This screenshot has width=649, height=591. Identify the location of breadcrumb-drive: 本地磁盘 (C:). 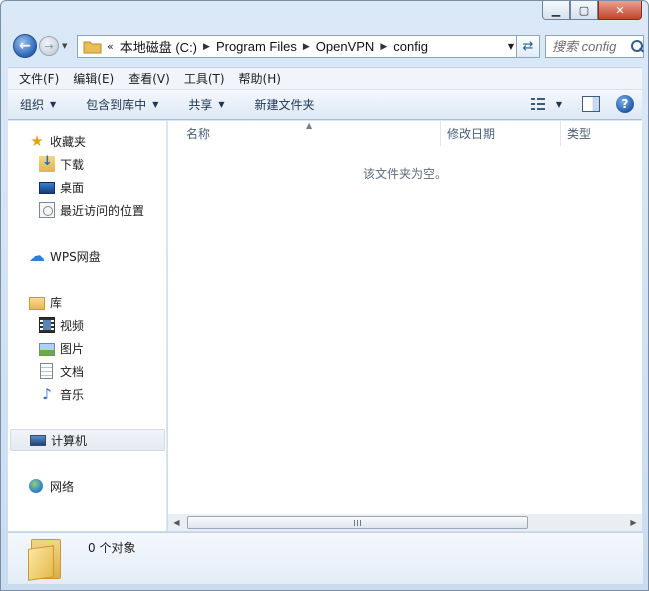
(158, 46).